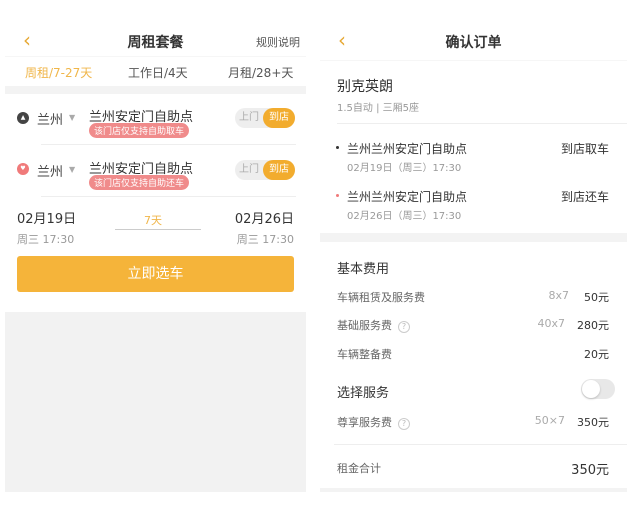 The image size is (642, 505). What do you see at coordinates (404, 168) in the screenshot?
I see `pickup-time: 02月19日（周三）17:30` at bounding box center [404, 168].